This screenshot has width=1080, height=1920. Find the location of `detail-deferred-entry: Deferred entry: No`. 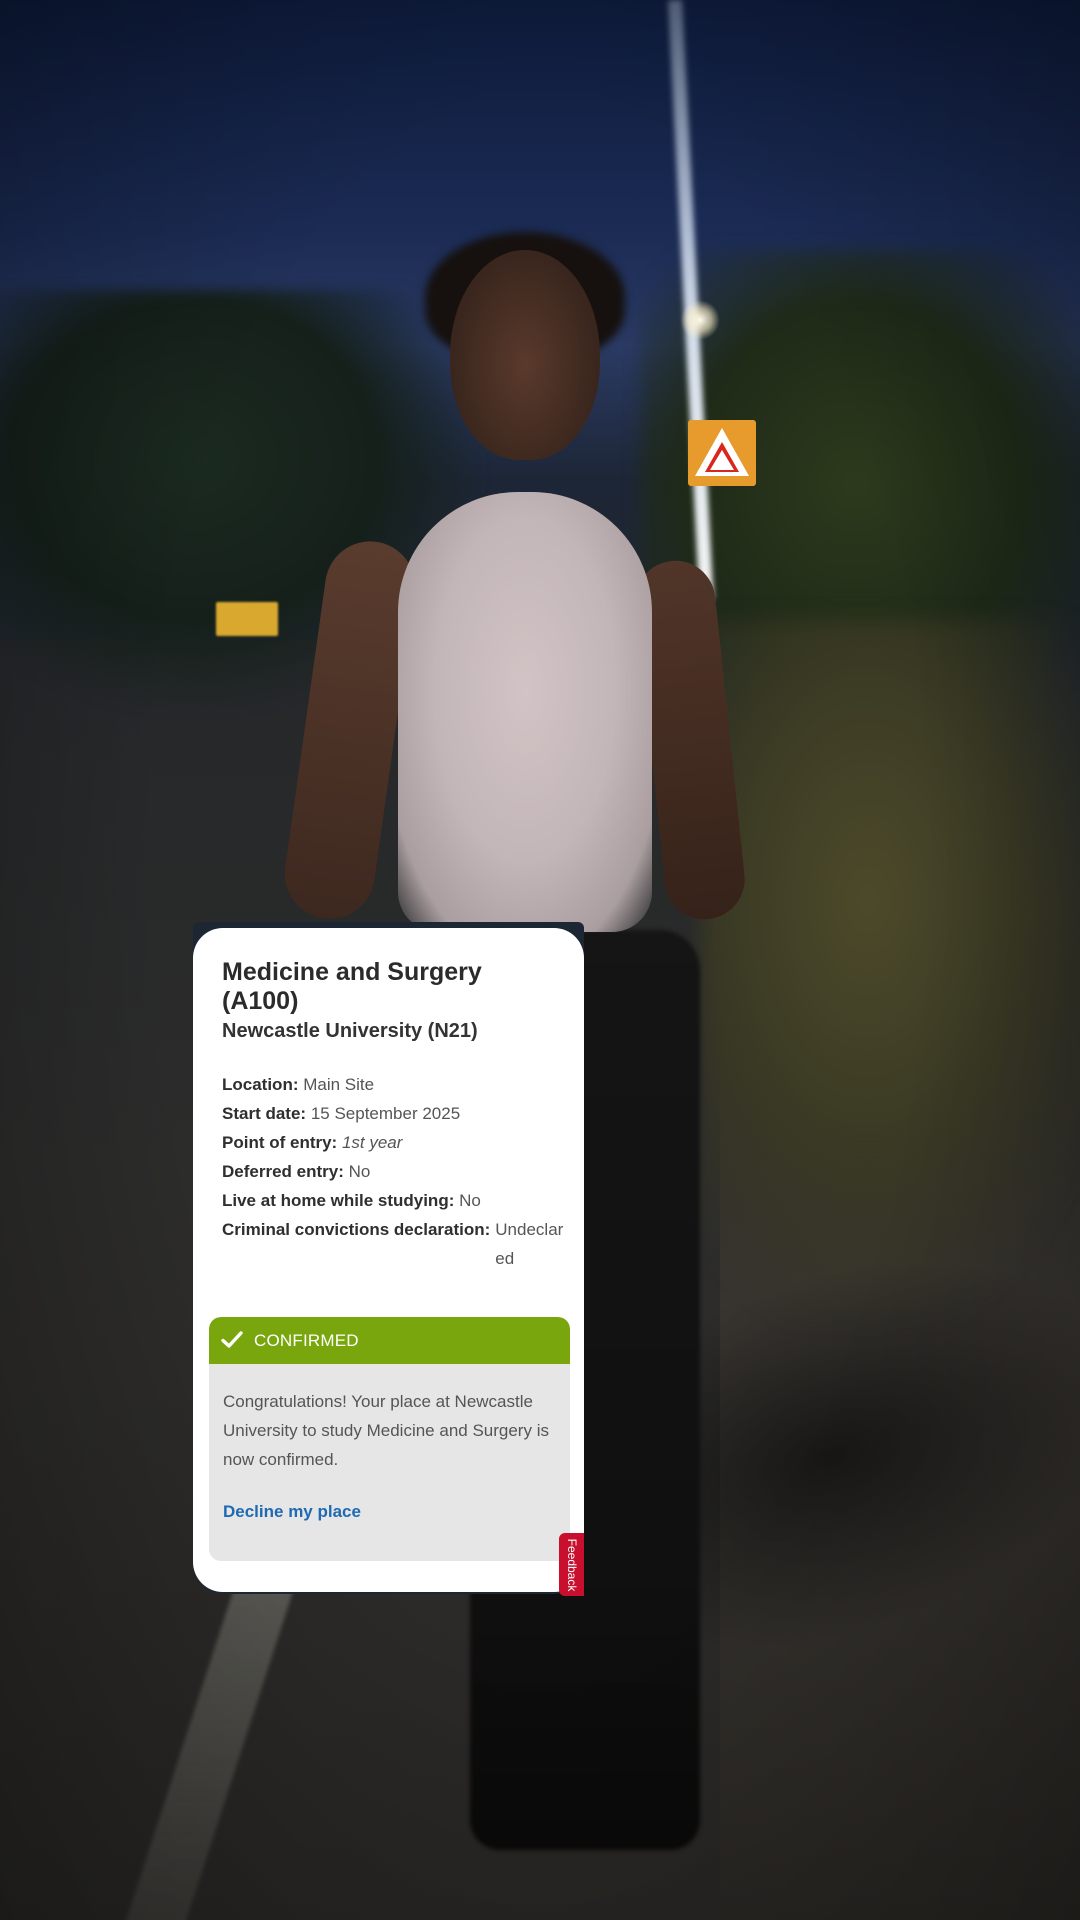

detail-deferred-entry: Deferred entry: No is located at coordinates (397, 1171).